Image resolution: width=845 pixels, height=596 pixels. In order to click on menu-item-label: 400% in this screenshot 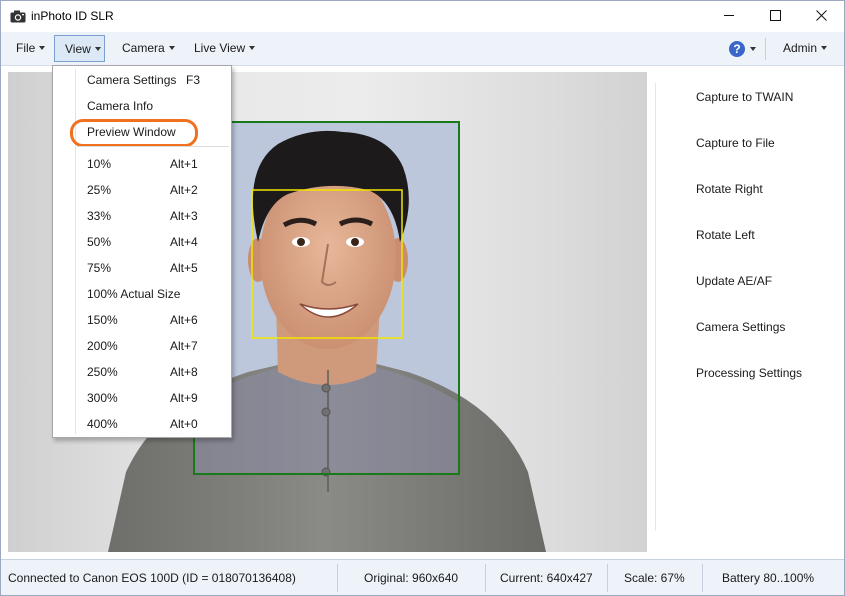, I will do `click(102, 424)`.